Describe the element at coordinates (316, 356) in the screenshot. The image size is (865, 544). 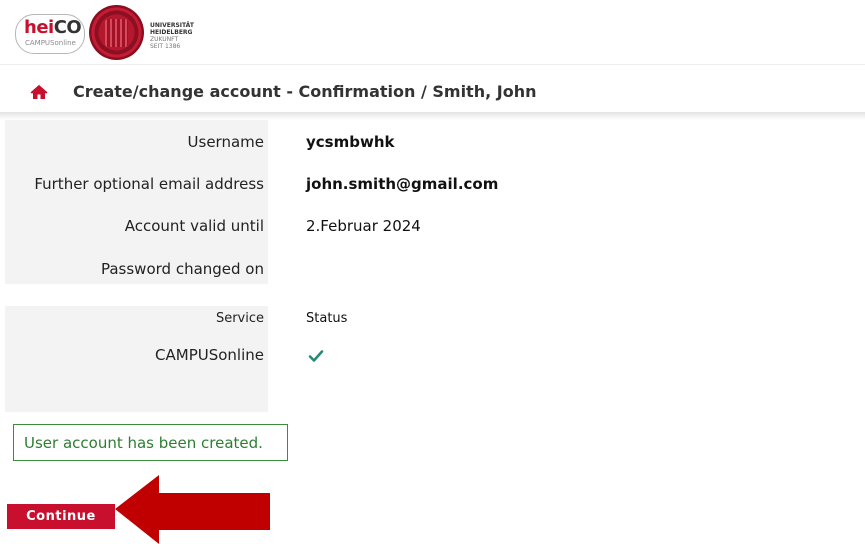
I see `check-icon` at that location.